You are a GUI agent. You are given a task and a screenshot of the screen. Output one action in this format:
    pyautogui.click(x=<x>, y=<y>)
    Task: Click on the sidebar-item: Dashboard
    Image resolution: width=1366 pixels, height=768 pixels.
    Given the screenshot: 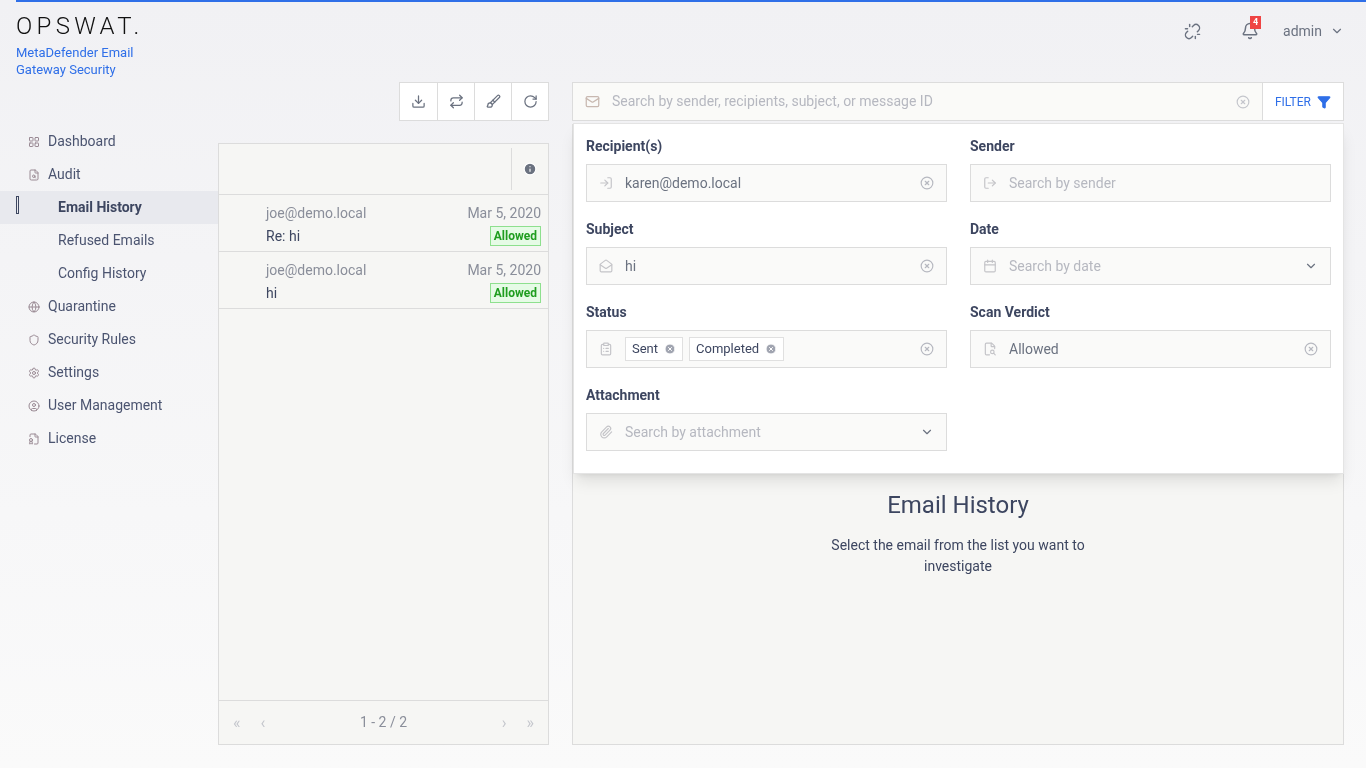 What is the action you would take?
    pyautogui.click(x=109, y=141)
    